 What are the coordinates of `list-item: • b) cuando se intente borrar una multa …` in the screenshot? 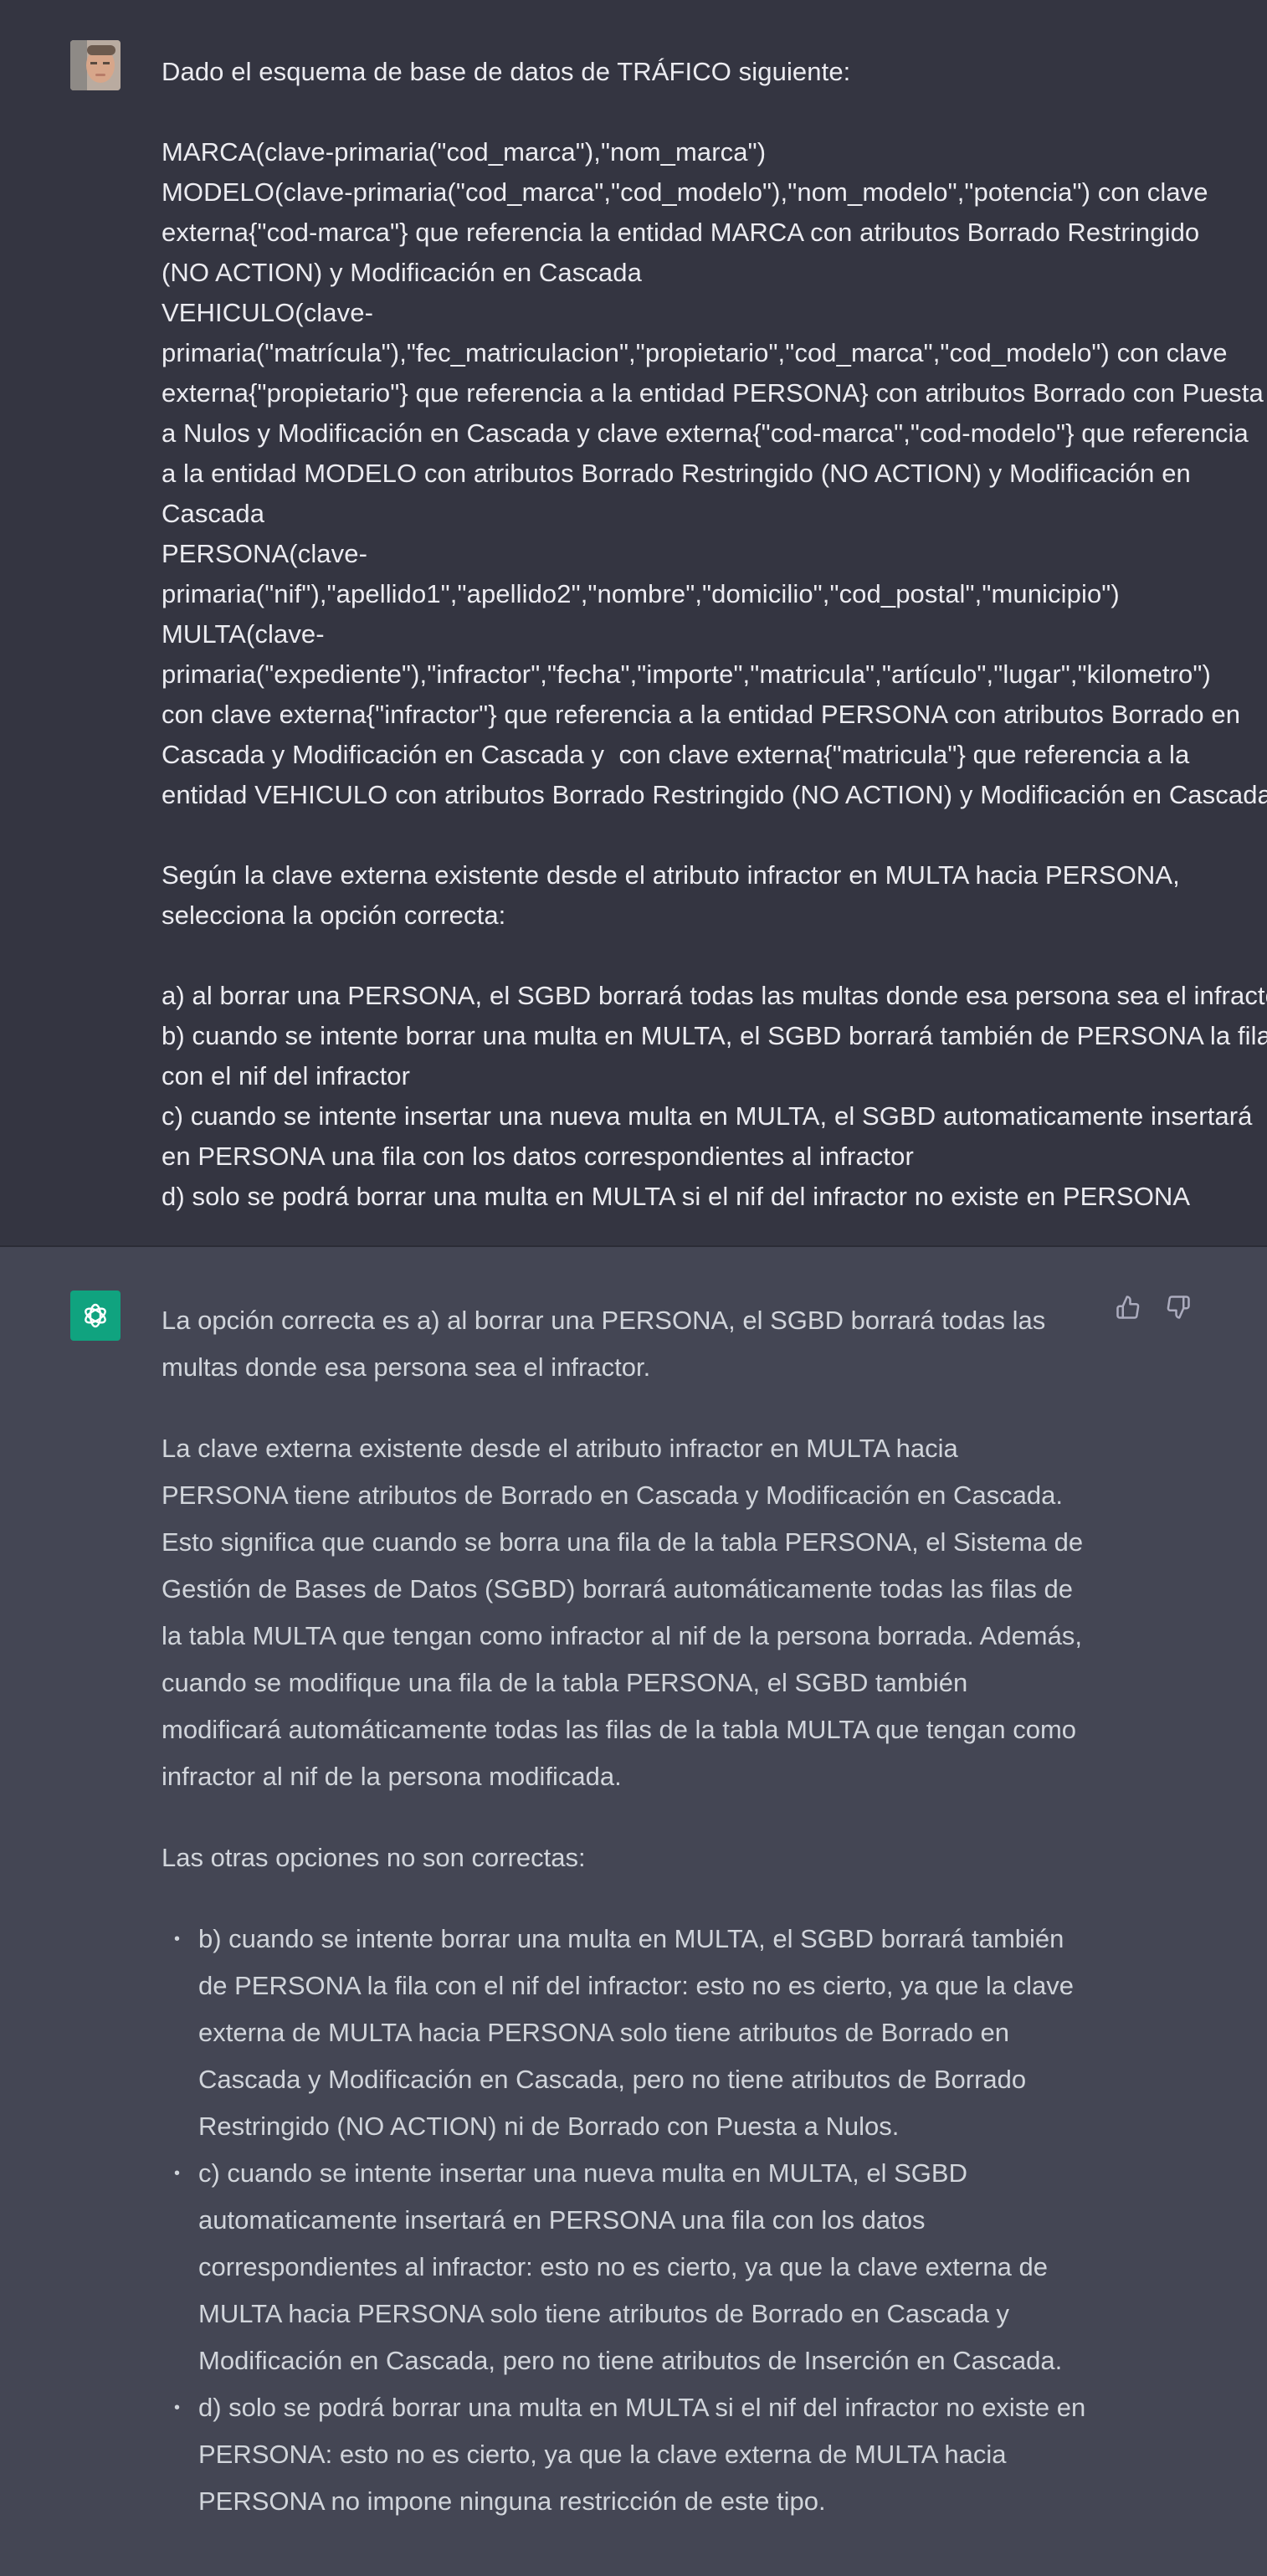 It's located at (626, 2033).